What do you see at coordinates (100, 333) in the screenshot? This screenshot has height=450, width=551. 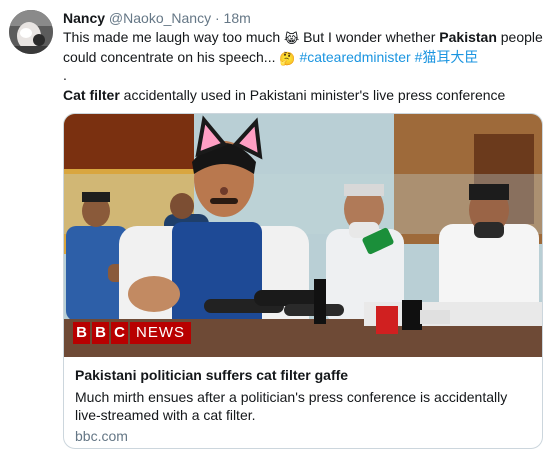 I see `bbc-logo-b2: B` at bounding box center [100, 333].